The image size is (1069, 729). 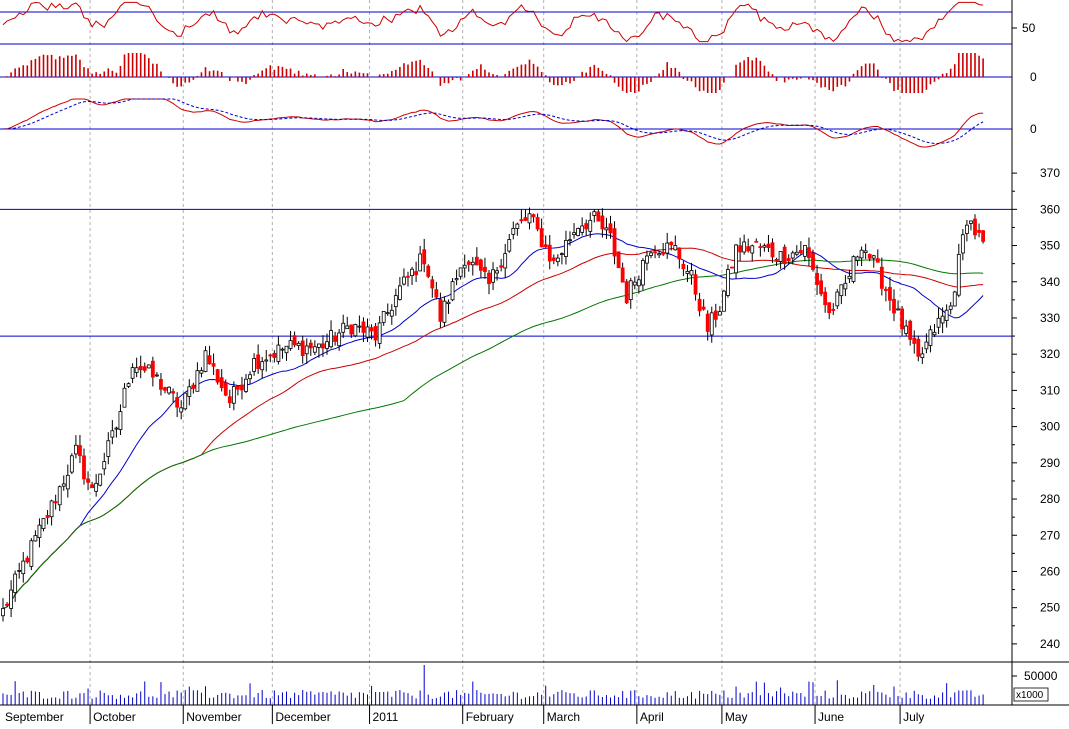 I want to click on y-tick-label: 310, so click(x=1050, y=390).